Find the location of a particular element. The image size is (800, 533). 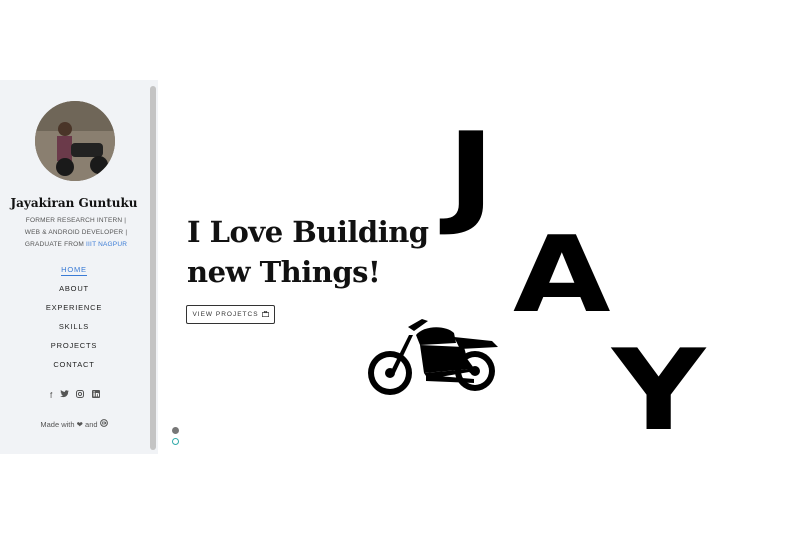

slide-indicator-dot is located at coordinates (175, 430).